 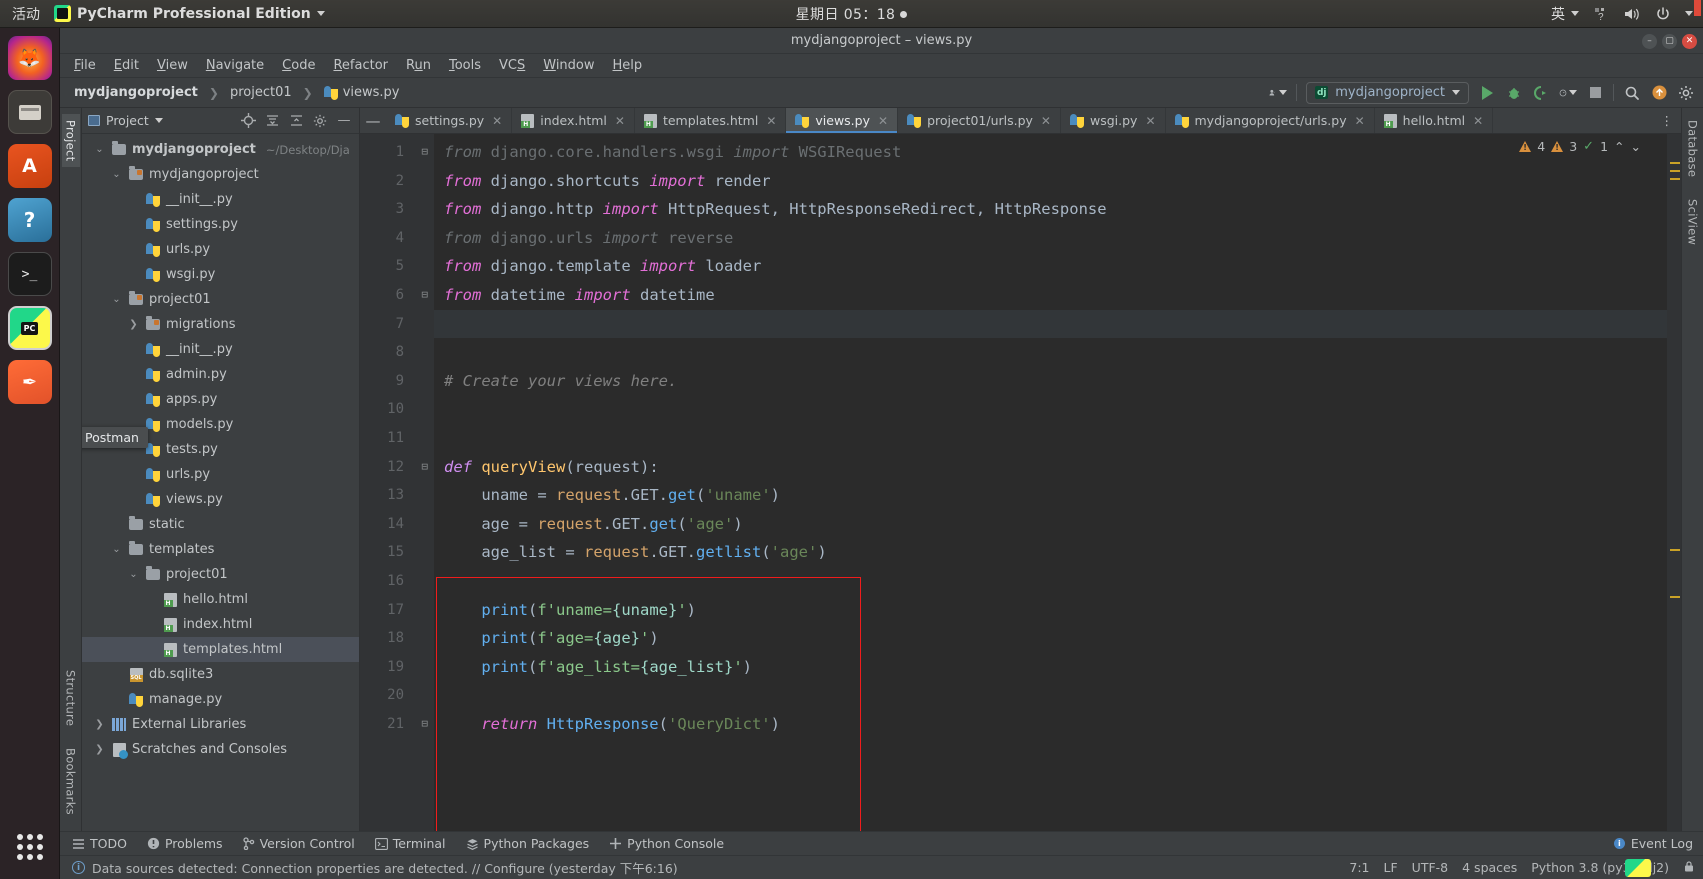 What do you see at coordinates (397, 495) in the screenshot?
I see `line-number: 13` at bounding box center [397, 495].